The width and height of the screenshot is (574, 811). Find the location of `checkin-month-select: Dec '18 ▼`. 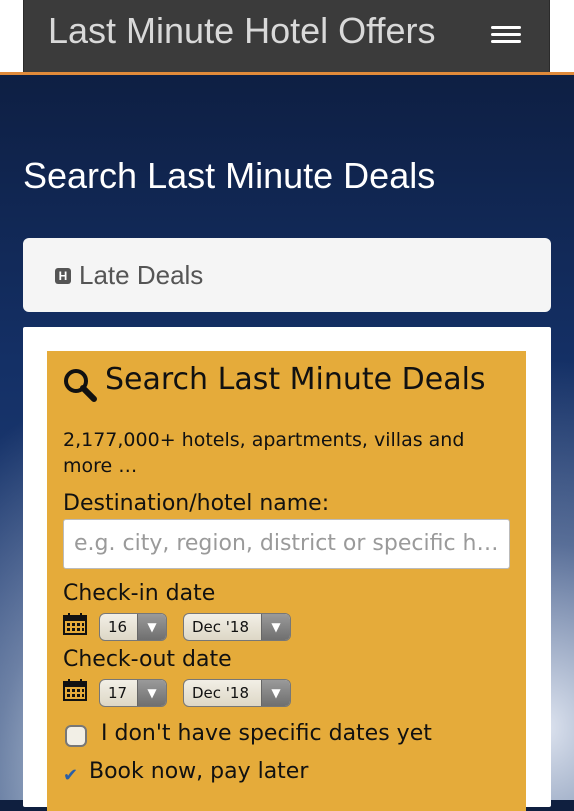

checkin-month-select: Dec '18 ▼ is located at coordinates (237, 627).